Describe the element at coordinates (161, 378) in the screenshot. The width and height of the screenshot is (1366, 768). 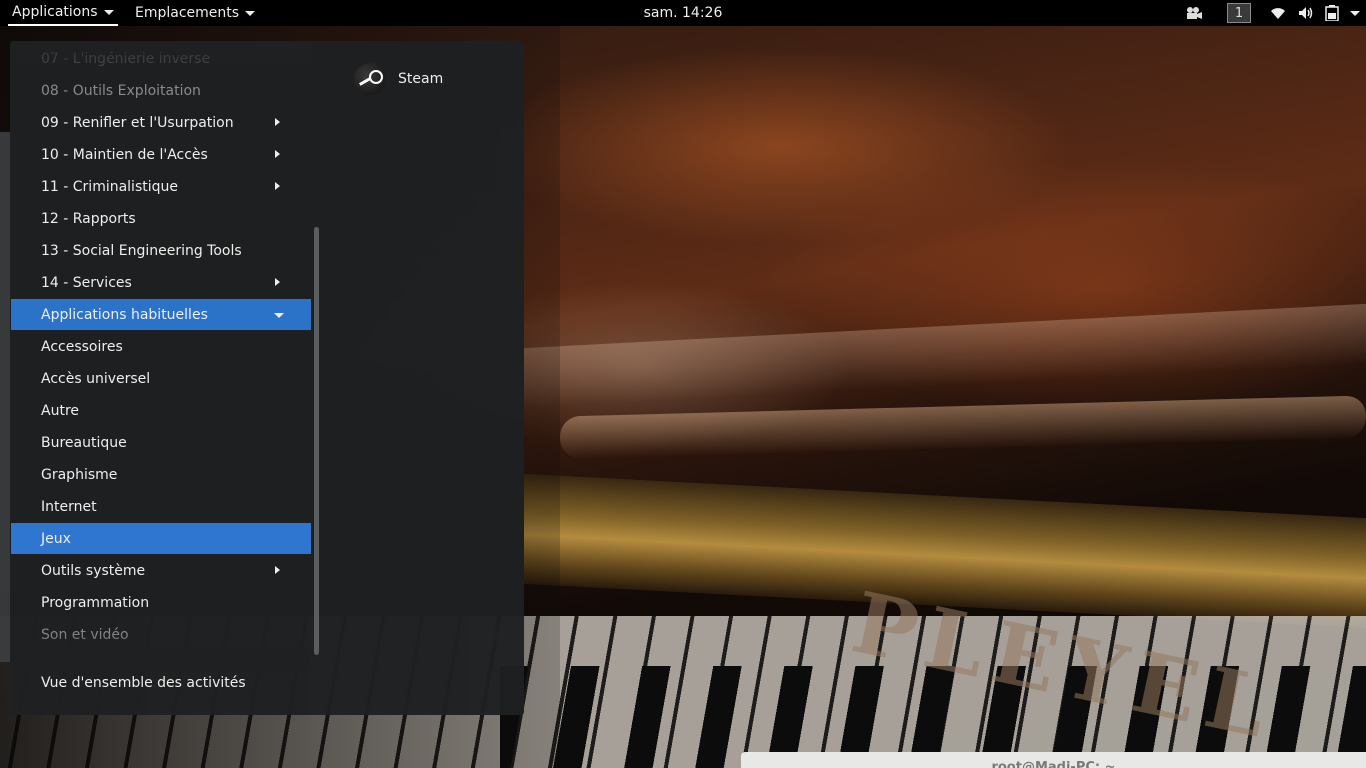
I see `category-item: Accès universel` at that location.